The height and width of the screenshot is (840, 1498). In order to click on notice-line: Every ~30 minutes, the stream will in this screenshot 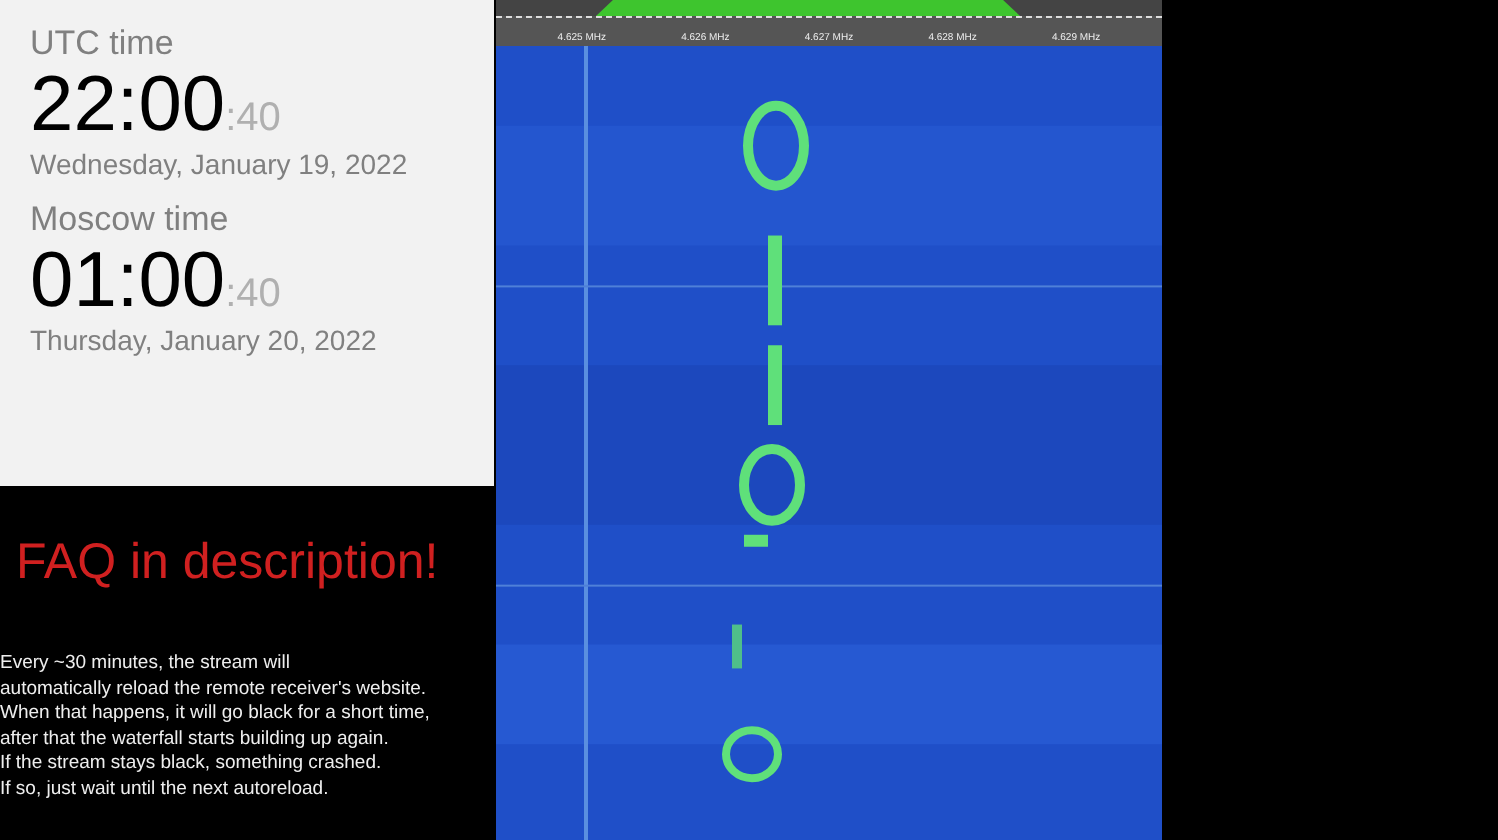, I will do `click(145, 664)`.